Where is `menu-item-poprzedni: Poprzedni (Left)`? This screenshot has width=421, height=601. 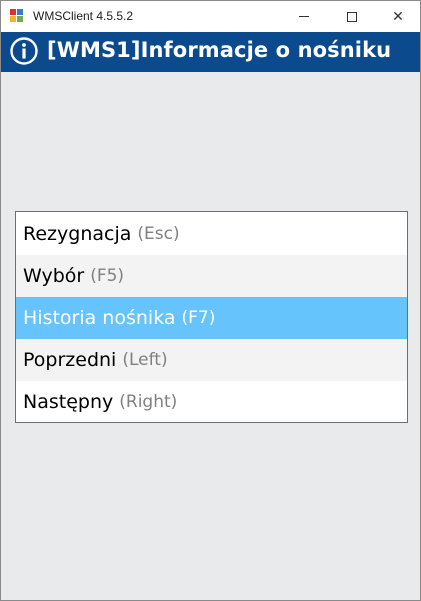
menu-item-poprzedni: Poprzedni (Left) is located at coordinates (211, 360).